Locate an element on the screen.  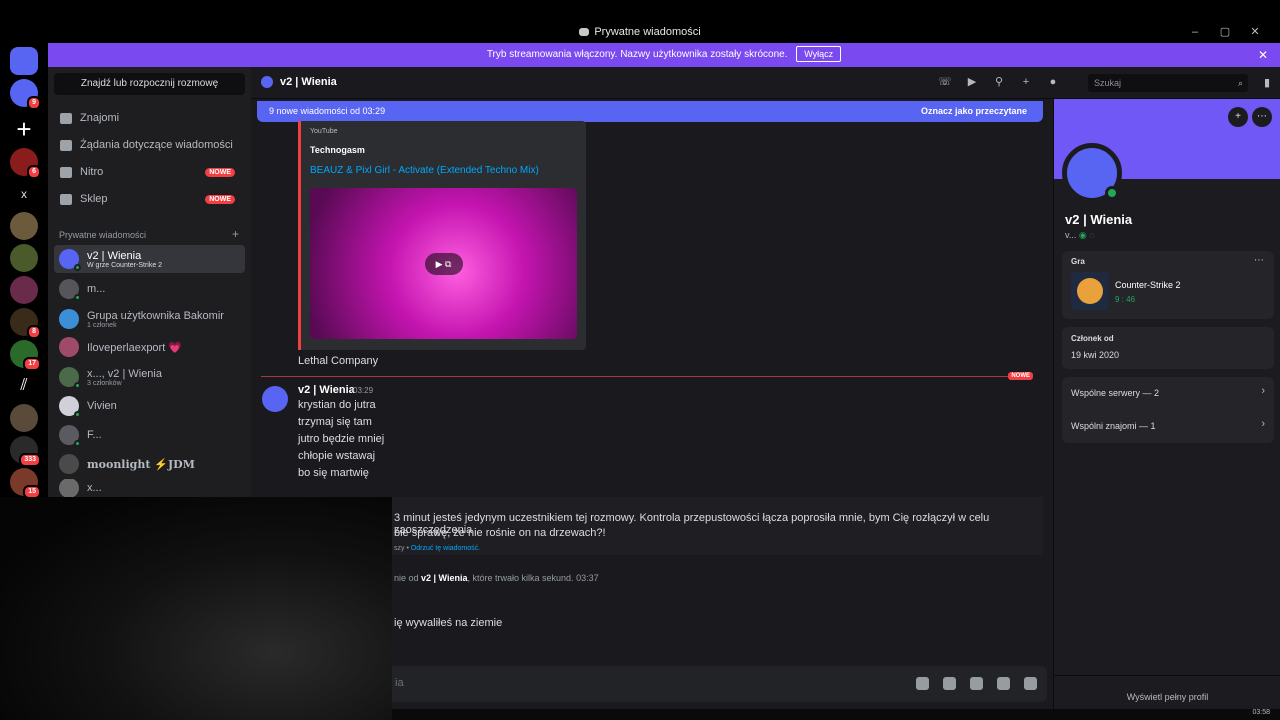
member-since-label: Członek od is located at coordinates (1092, 338).